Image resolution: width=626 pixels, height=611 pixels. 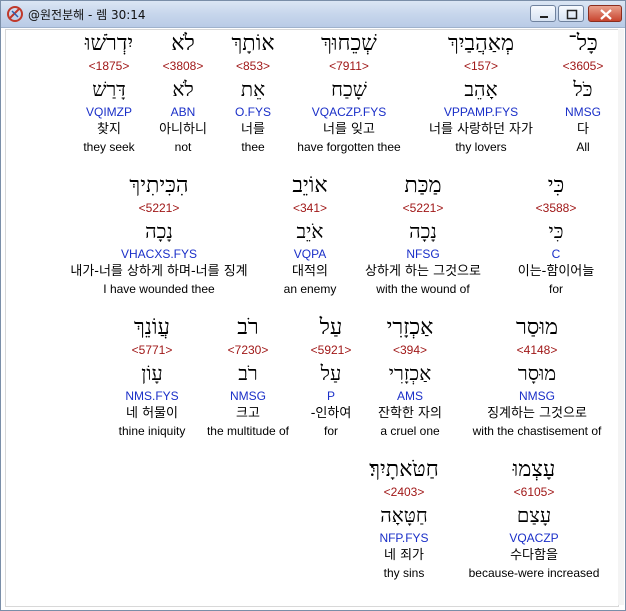 I want to click on maximize-button, so click(x=571, y=13).